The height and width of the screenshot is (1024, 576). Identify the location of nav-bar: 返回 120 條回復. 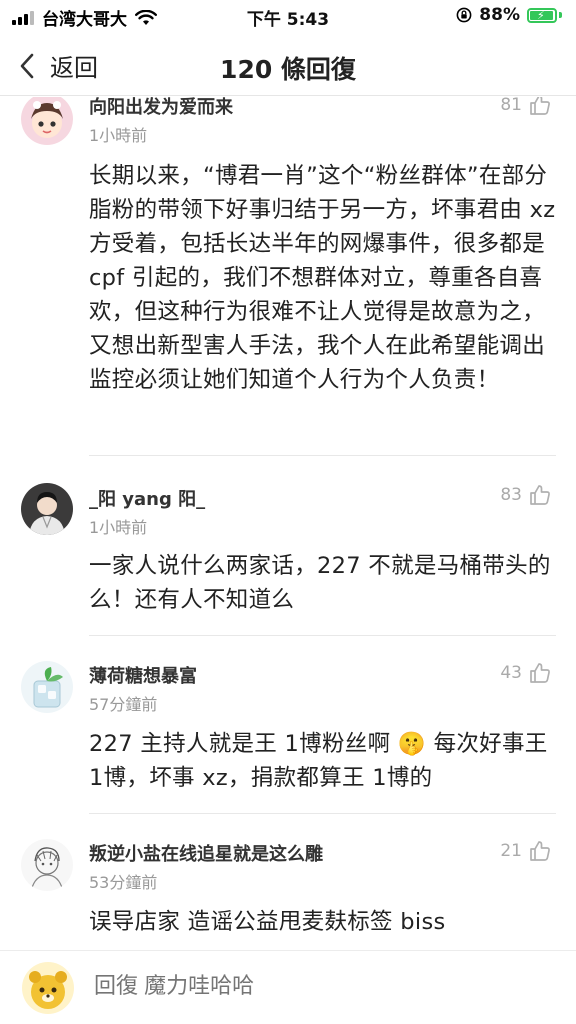
(288, 66).